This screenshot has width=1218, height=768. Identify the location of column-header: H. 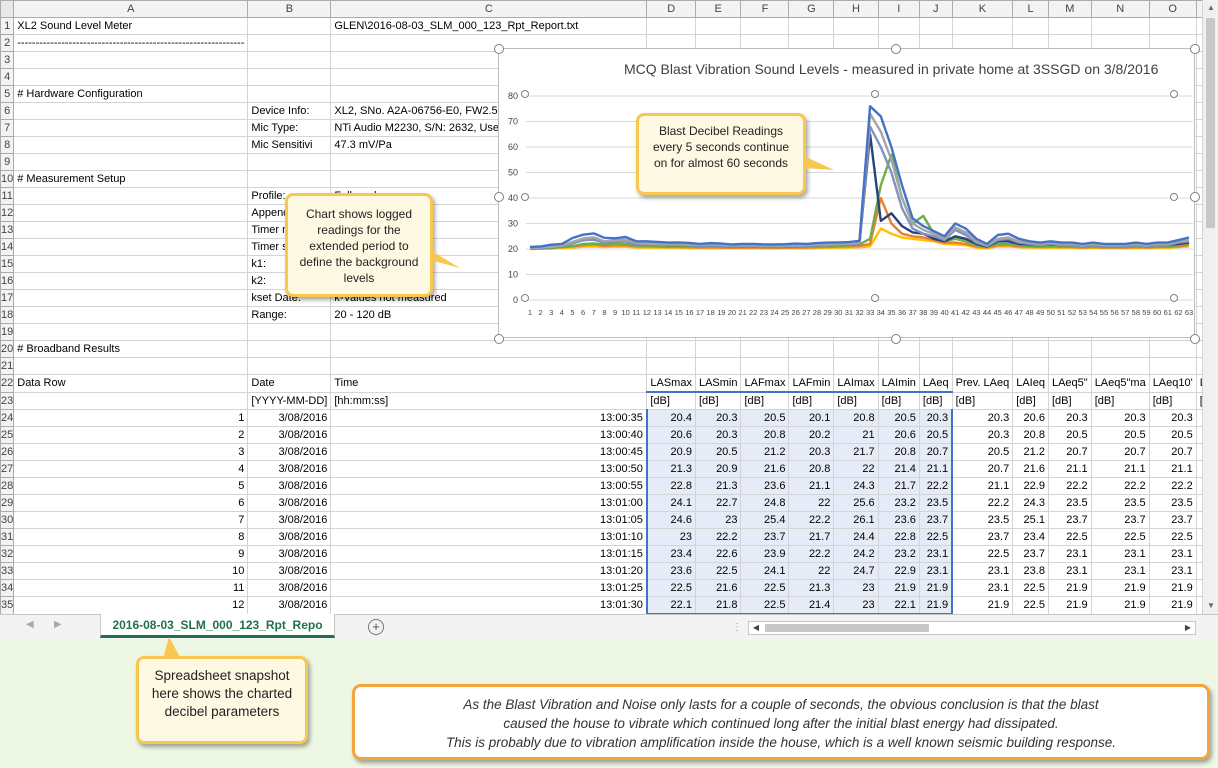
(856, 9).